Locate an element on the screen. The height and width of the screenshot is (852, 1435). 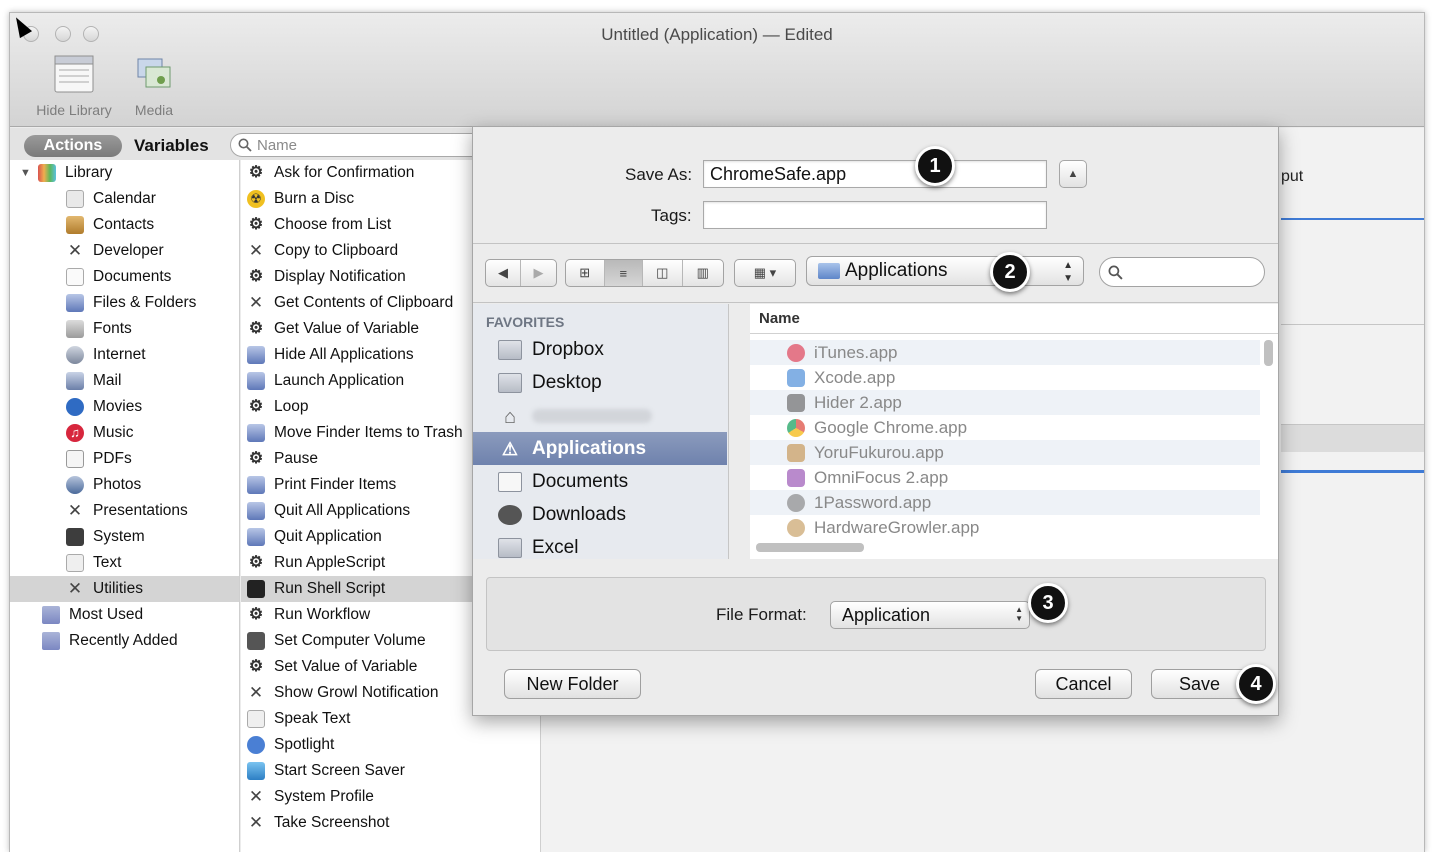
category-movies: Movies is located at coordinates (124, 407).